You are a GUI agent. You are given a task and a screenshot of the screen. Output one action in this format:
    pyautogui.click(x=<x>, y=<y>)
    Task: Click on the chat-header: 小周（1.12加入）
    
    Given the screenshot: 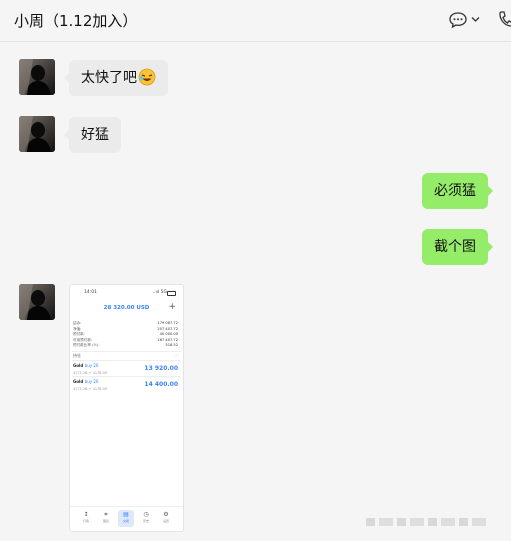 What is the action you would take?
    pyautogui.click(x=255, y=21)
    